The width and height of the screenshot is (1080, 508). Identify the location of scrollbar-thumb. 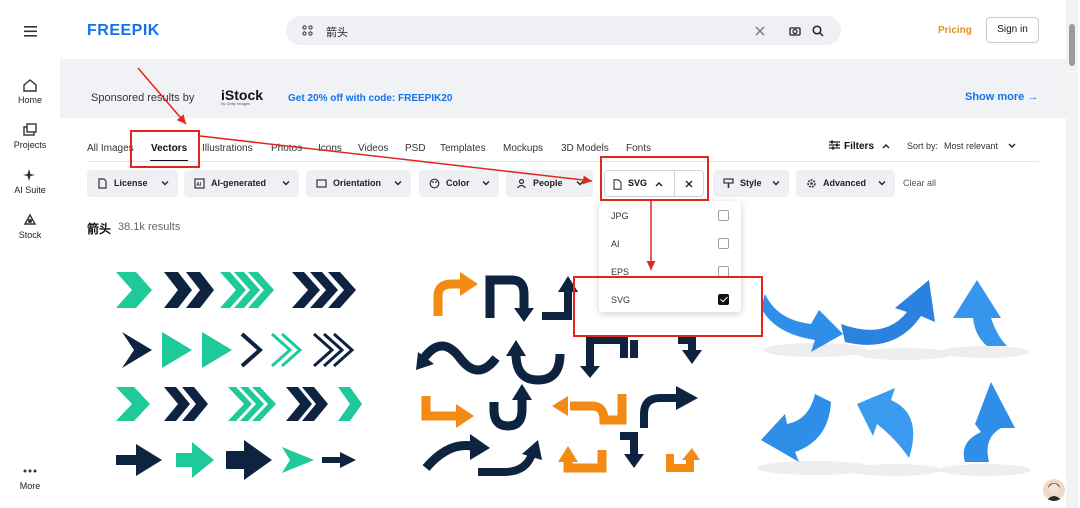
(1072, 45).